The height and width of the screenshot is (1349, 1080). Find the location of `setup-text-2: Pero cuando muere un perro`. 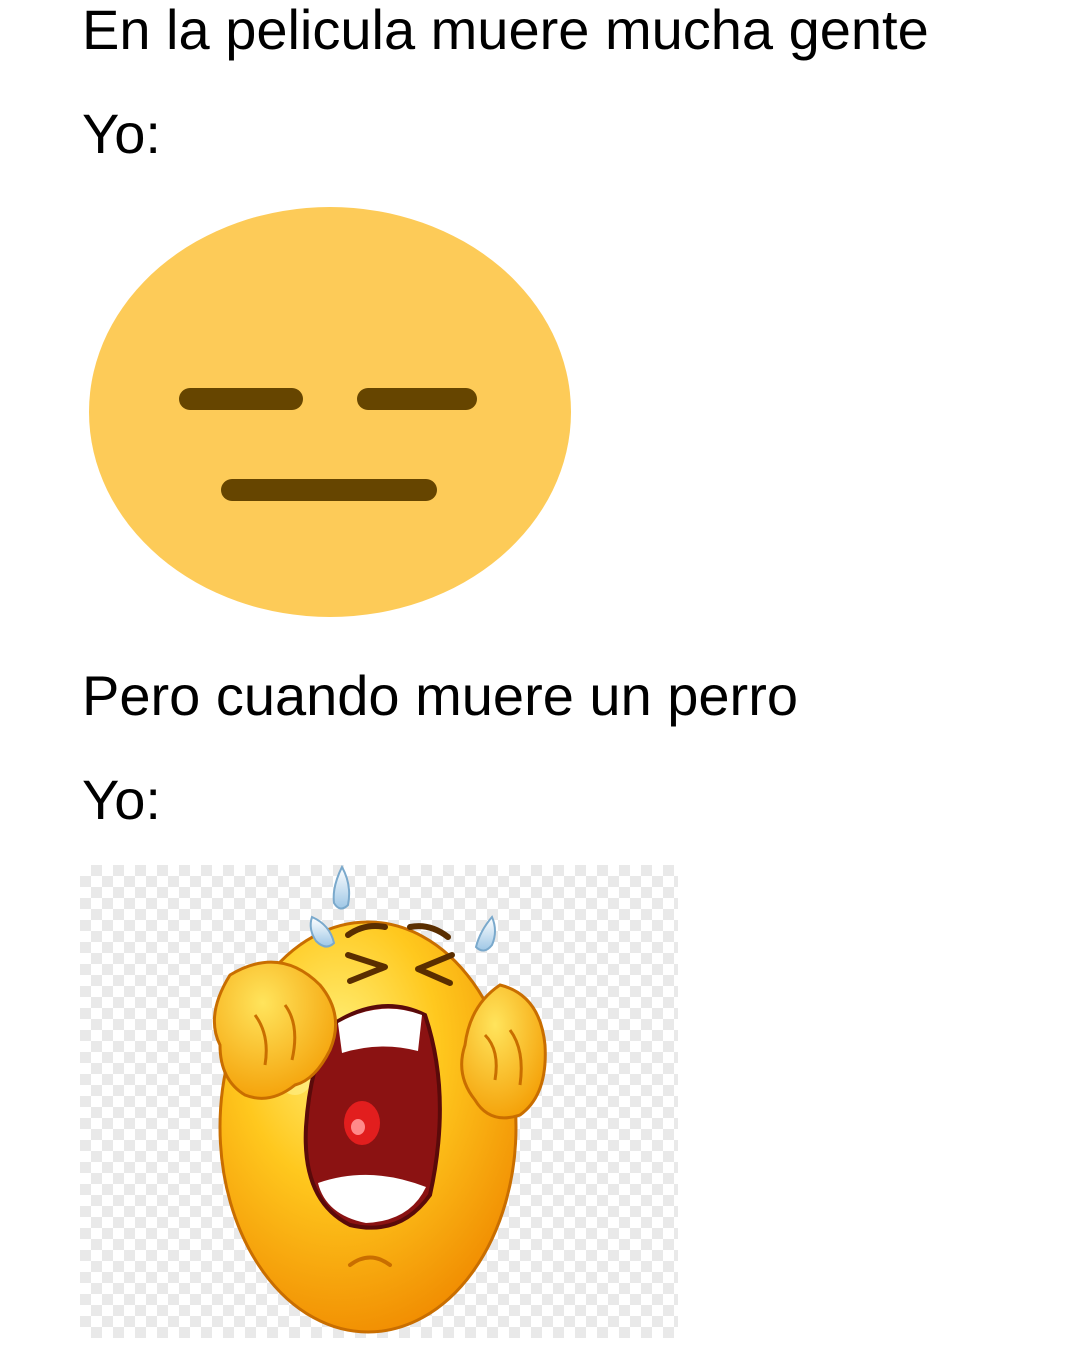

setup-text-2: Pero cuando muere un perro is located at coordinates (440, 695).